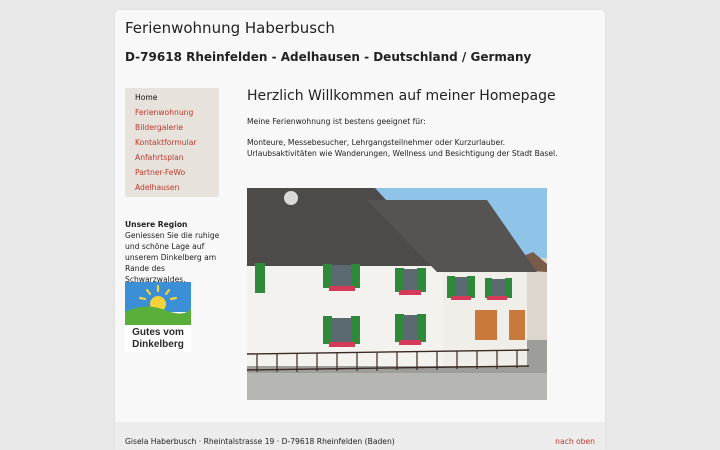 The height and width of the screenshot is (450, 720). I want to click on nav-item-ferienwohnung: Ferienwohnung, so click(172, 112).